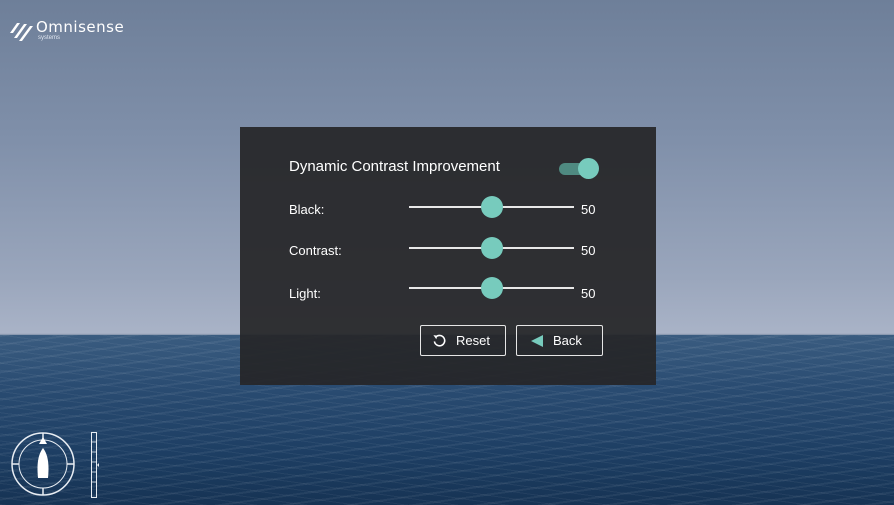  What do you see at coordinates (567, 340) in the screenshot?
I see `back-label: Back` at bounding box center [567, 340].